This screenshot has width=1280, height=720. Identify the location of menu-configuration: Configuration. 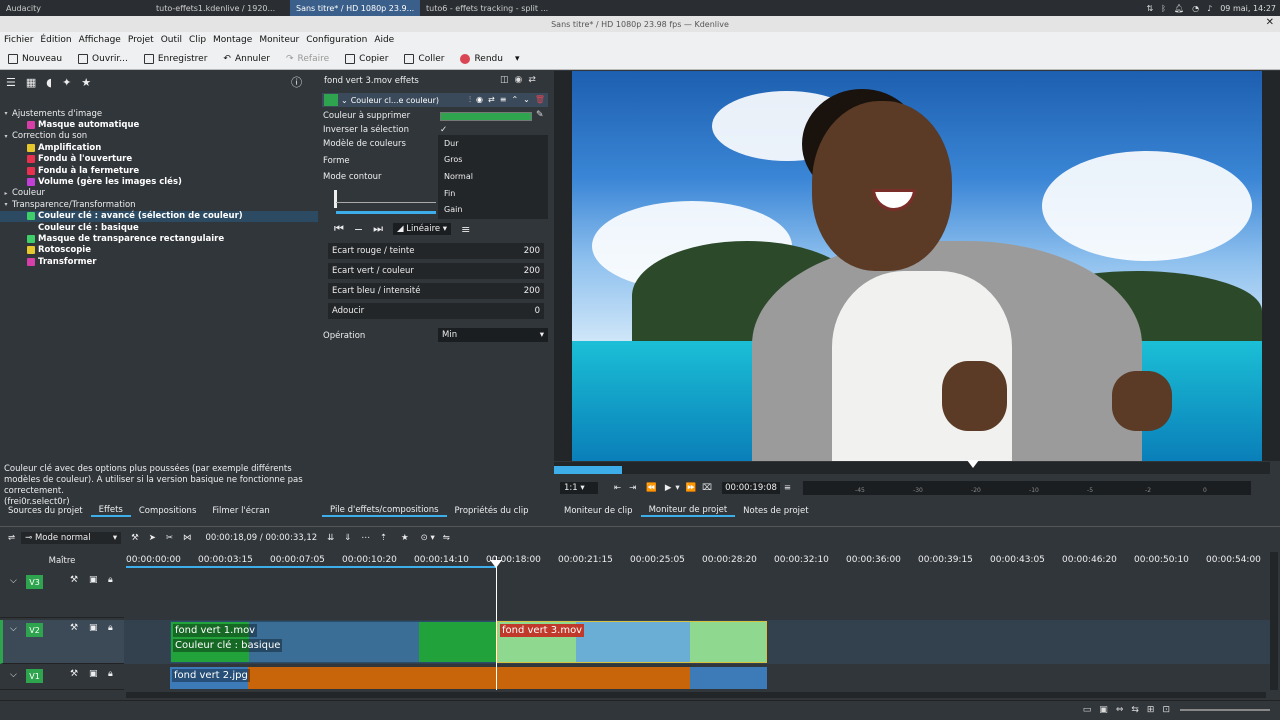
(336, 40).